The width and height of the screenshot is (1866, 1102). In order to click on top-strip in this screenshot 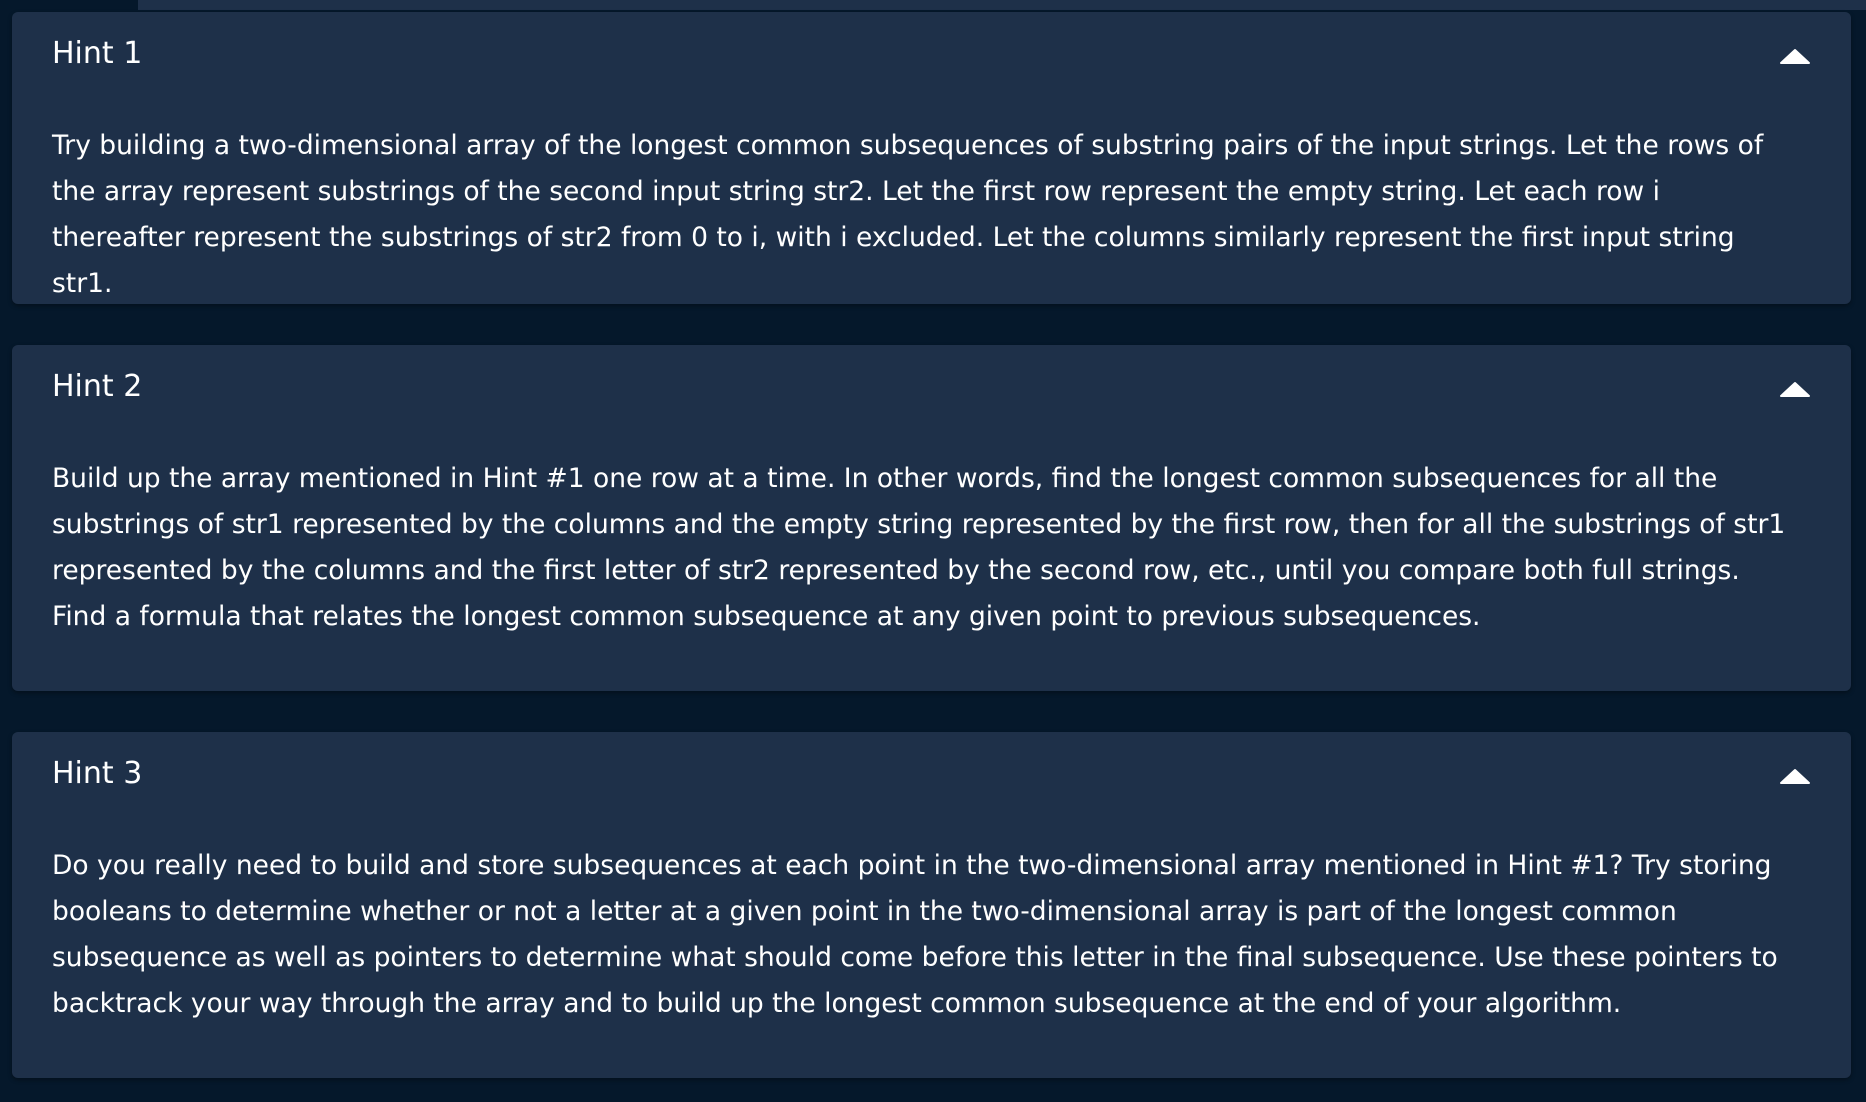, I will do `click(1002, 5)`.